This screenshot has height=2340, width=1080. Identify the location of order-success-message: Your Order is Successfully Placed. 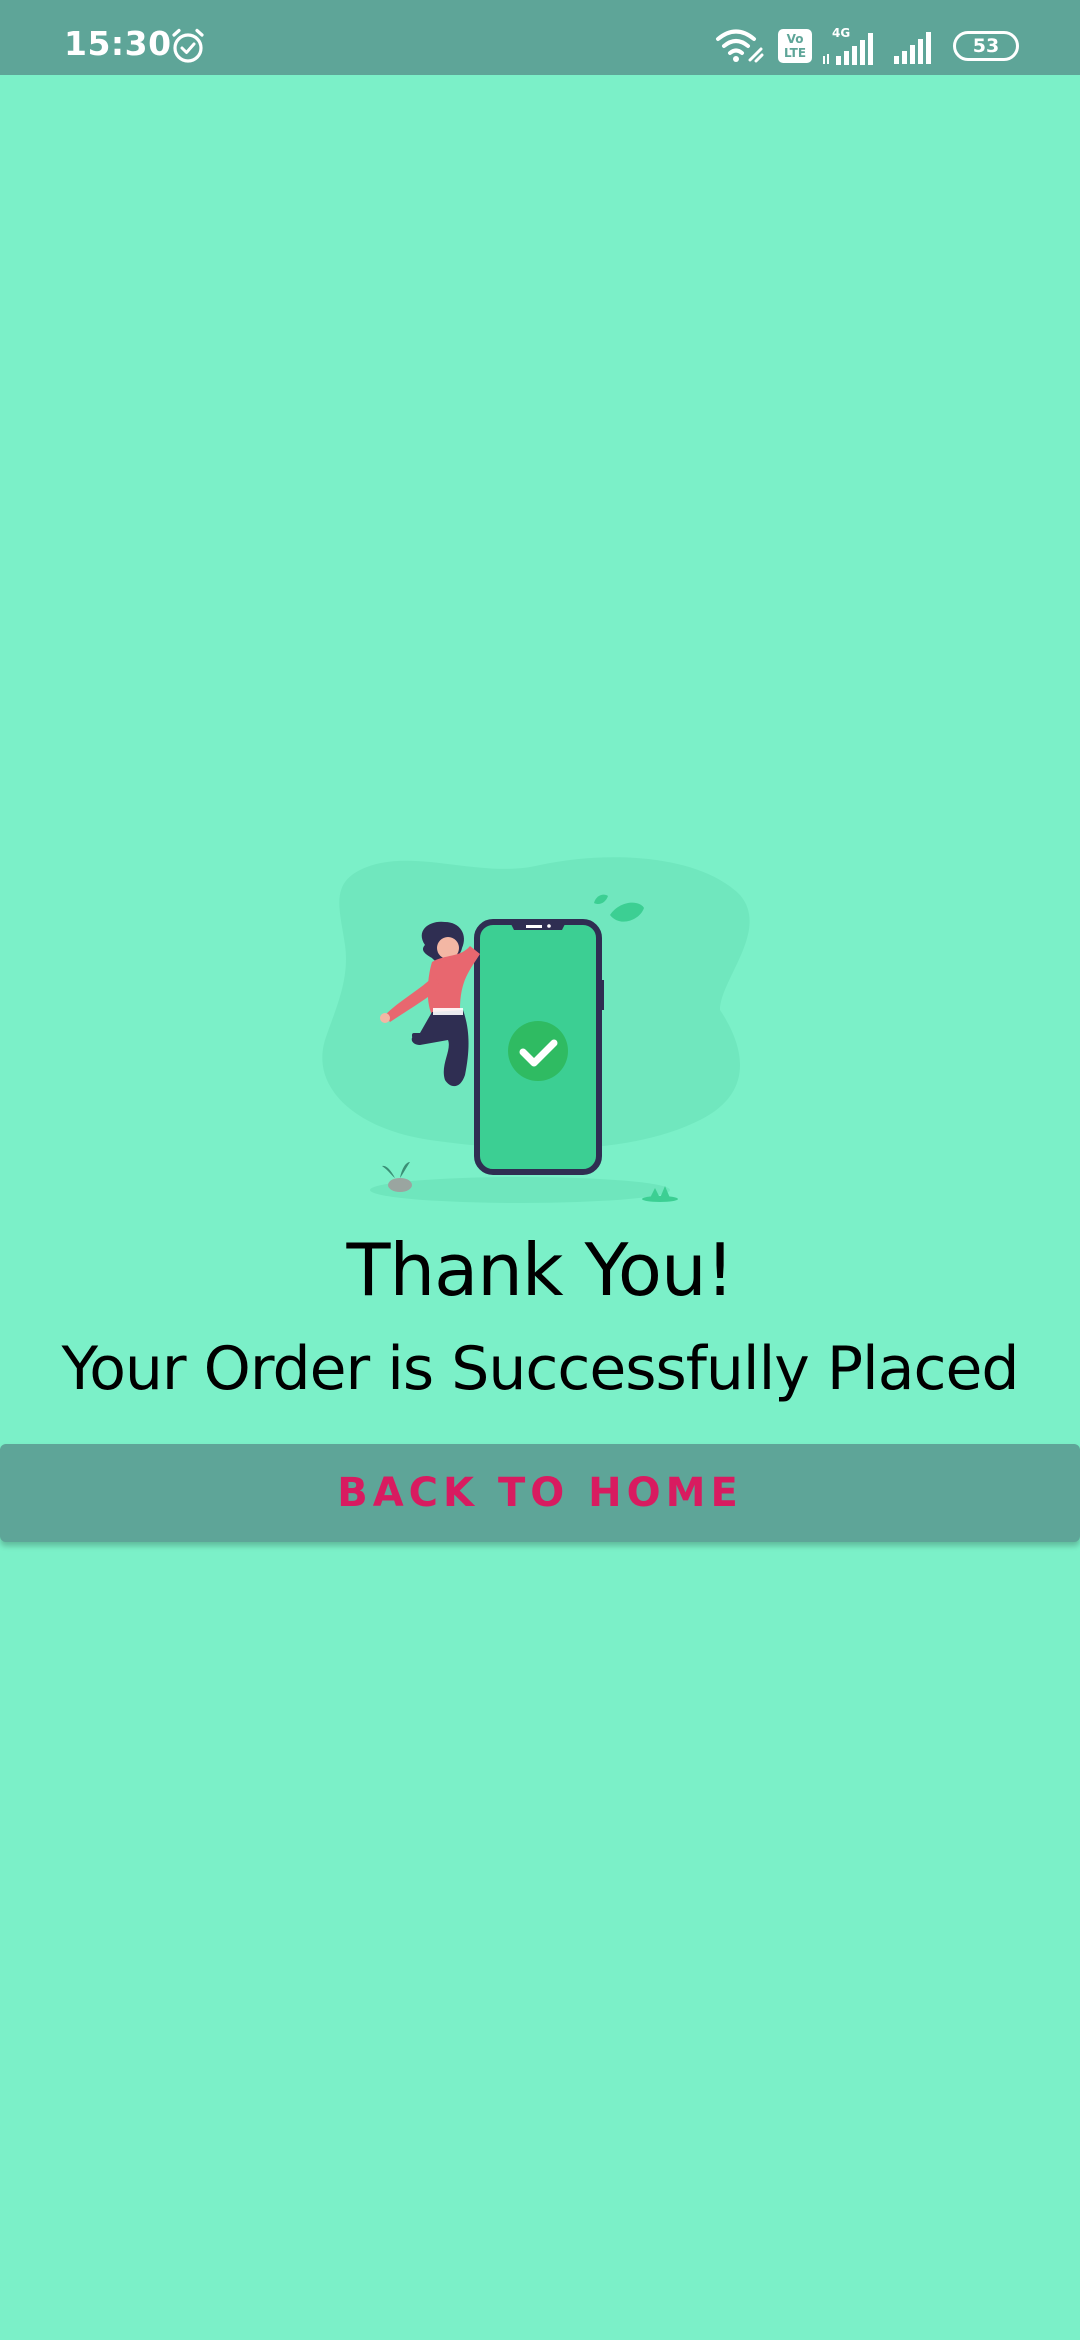
(540, 1369).